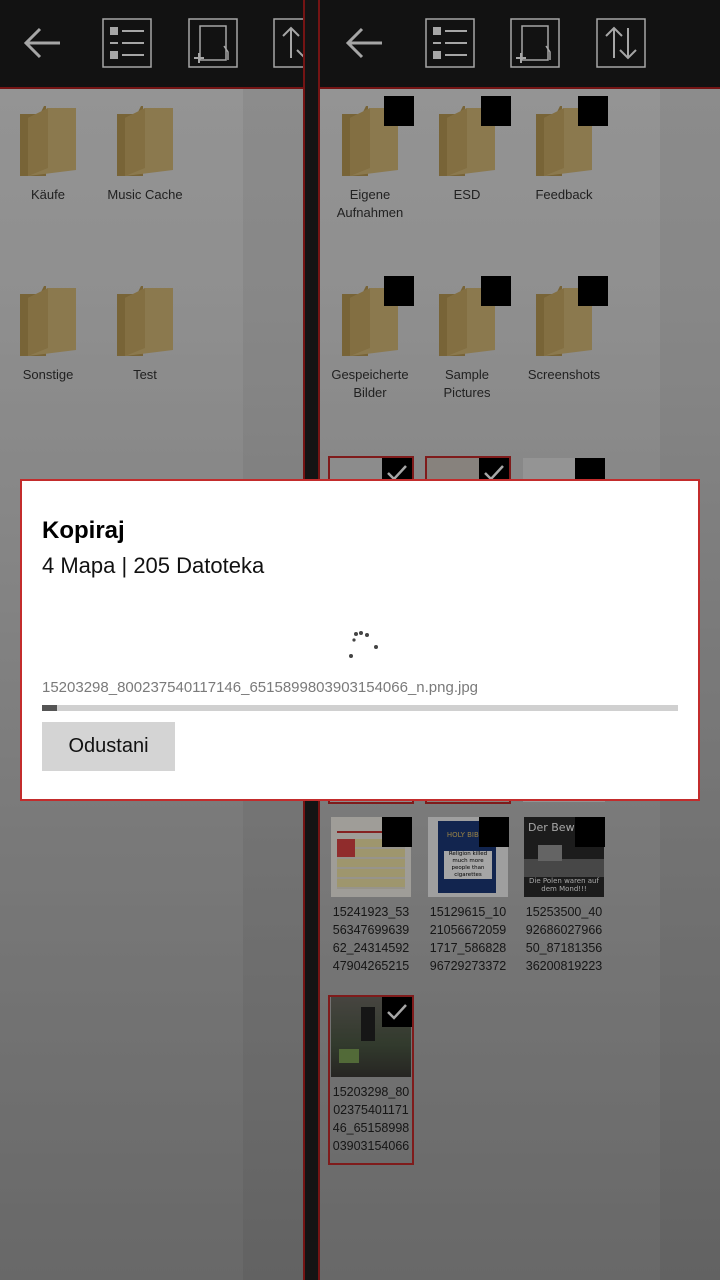  What do you see at coordinates (363, 644) in the screenshot?
I see `loading-spinner-icon` at bounding box center [363, 644].